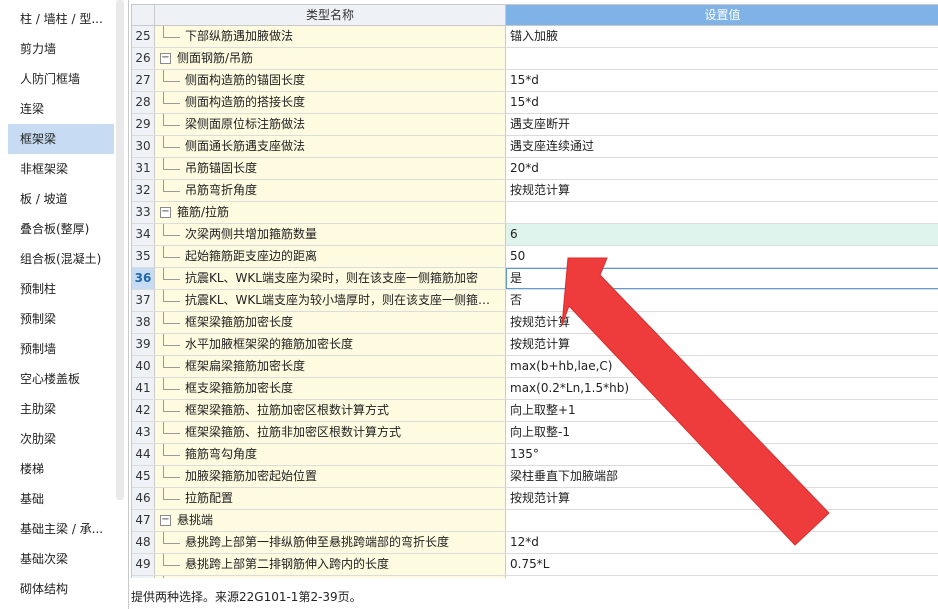  Describe the element at coordinates (61, 139) in the screenshot. I see `sidebar-item: 框架梁` at that location.